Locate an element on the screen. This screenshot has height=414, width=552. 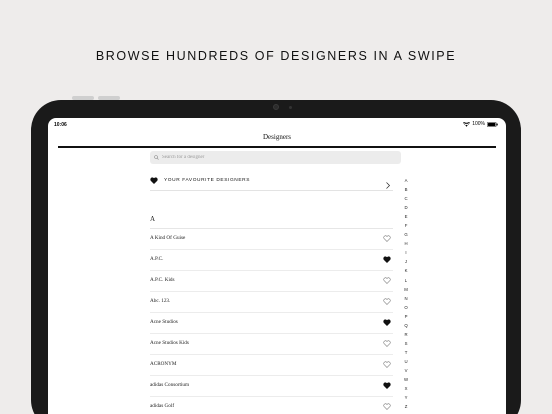
designer-name: adidas Golf is located at coordinates (162, 406).